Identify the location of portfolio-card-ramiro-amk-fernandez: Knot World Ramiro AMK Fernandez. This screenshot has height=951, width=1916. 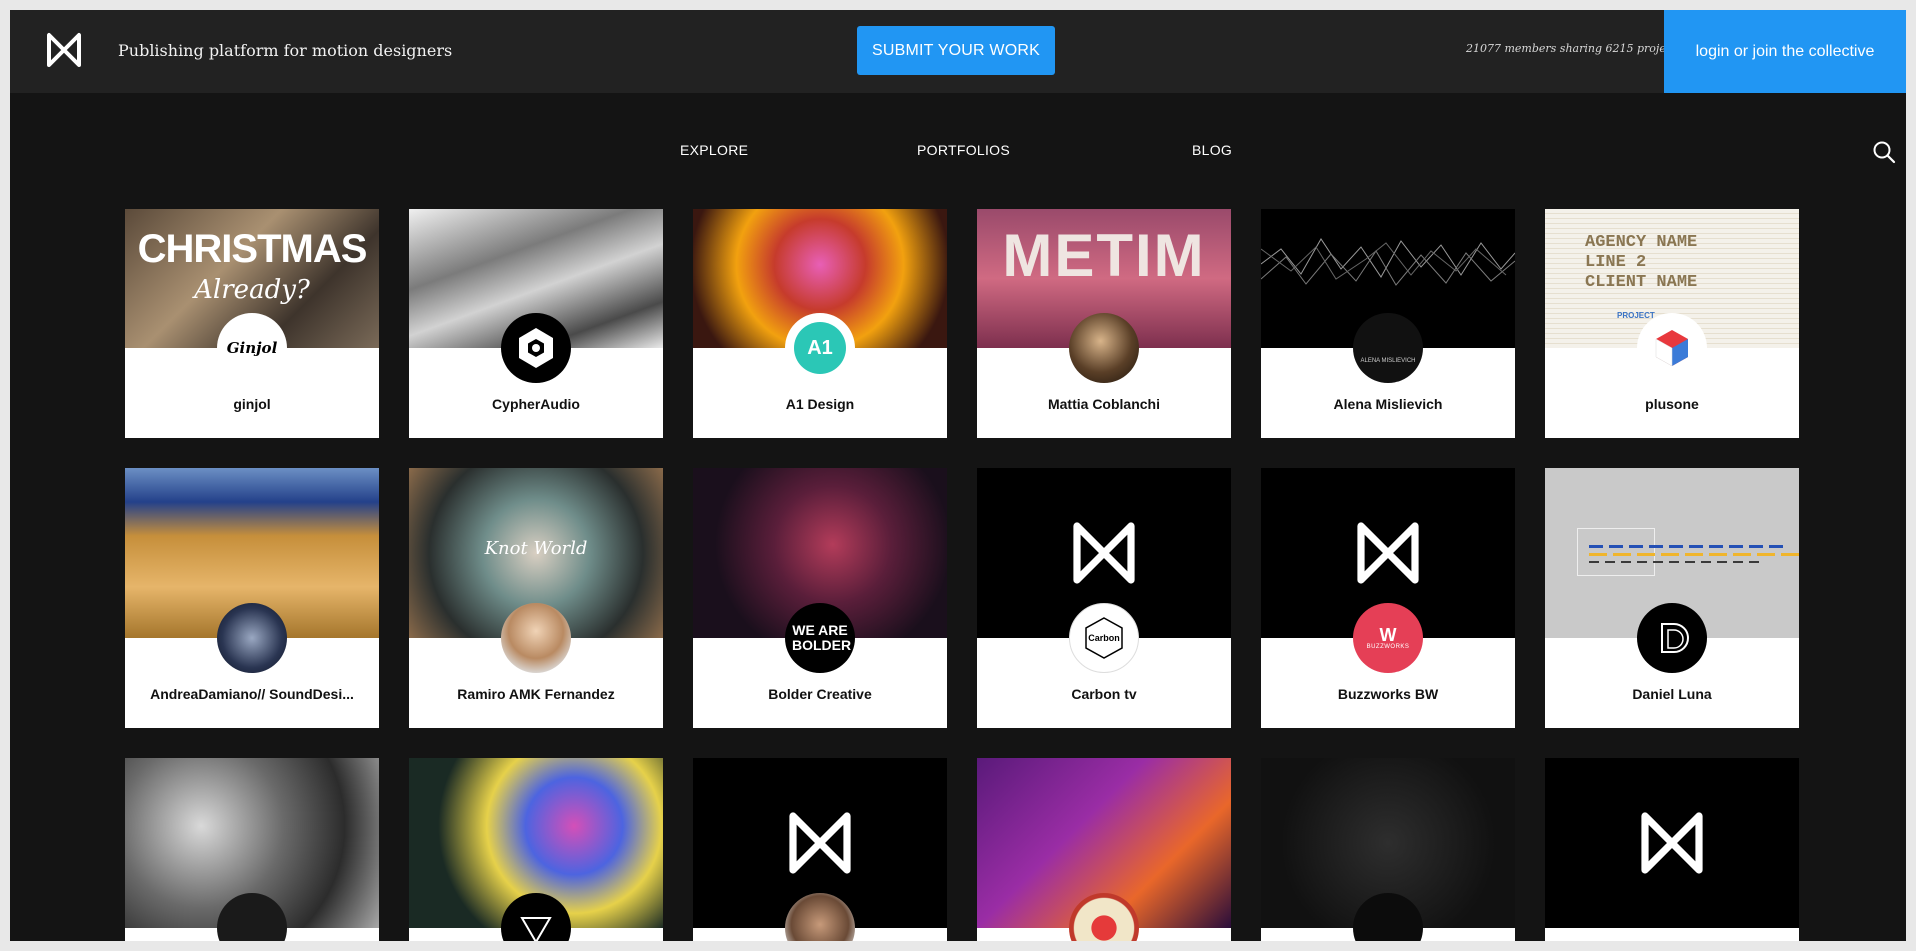
(536, 598).